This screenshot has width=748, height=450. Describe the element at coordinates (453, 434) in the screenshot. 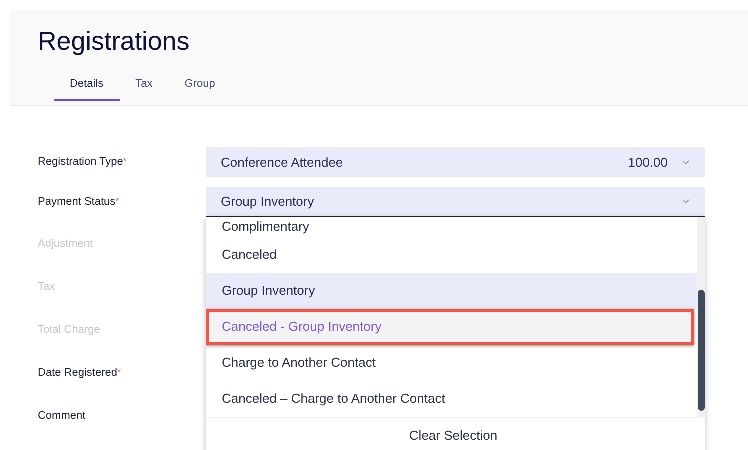

I see `clear-selection-button: Clear Selection` at that location.